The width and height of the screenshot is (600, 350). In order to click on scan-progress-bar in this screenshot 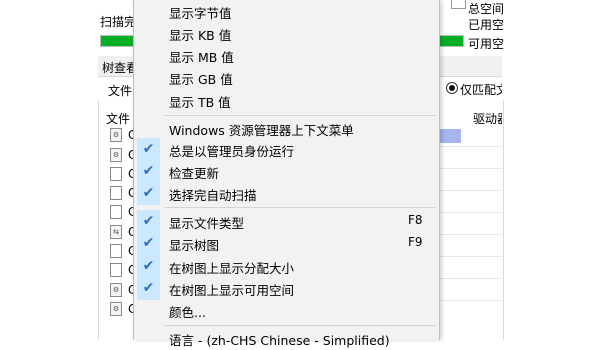, I will do `click(118, 41)`.